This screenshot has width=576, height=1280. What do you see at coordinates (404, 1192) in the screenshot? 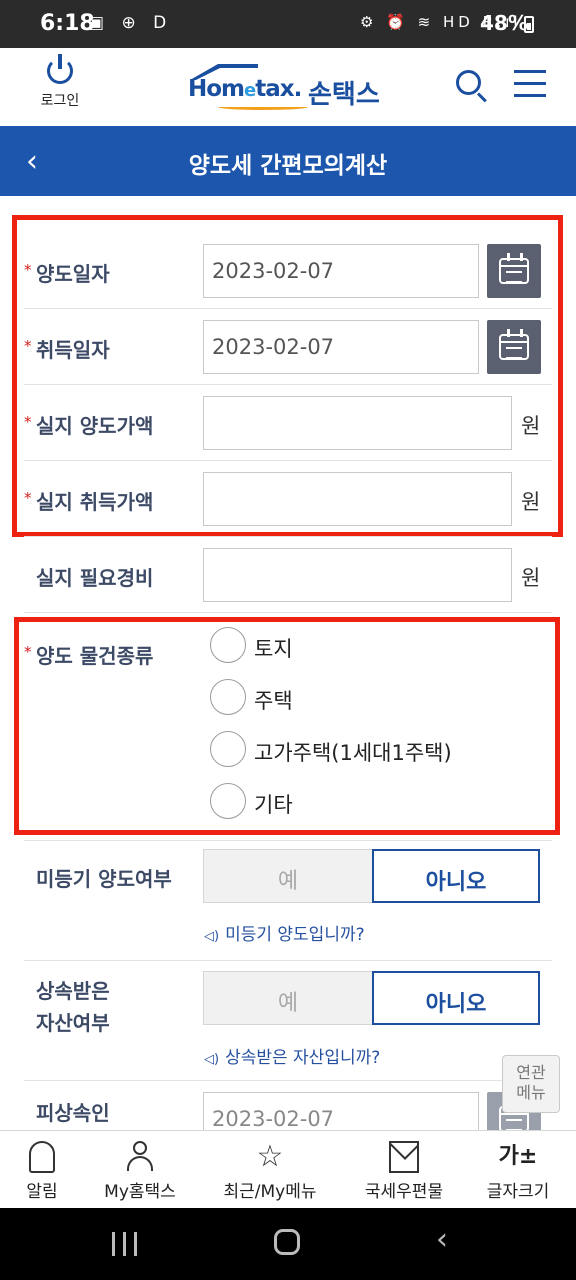
I see `nav-label: 국세우편물` at bounding box center [404, 1192].